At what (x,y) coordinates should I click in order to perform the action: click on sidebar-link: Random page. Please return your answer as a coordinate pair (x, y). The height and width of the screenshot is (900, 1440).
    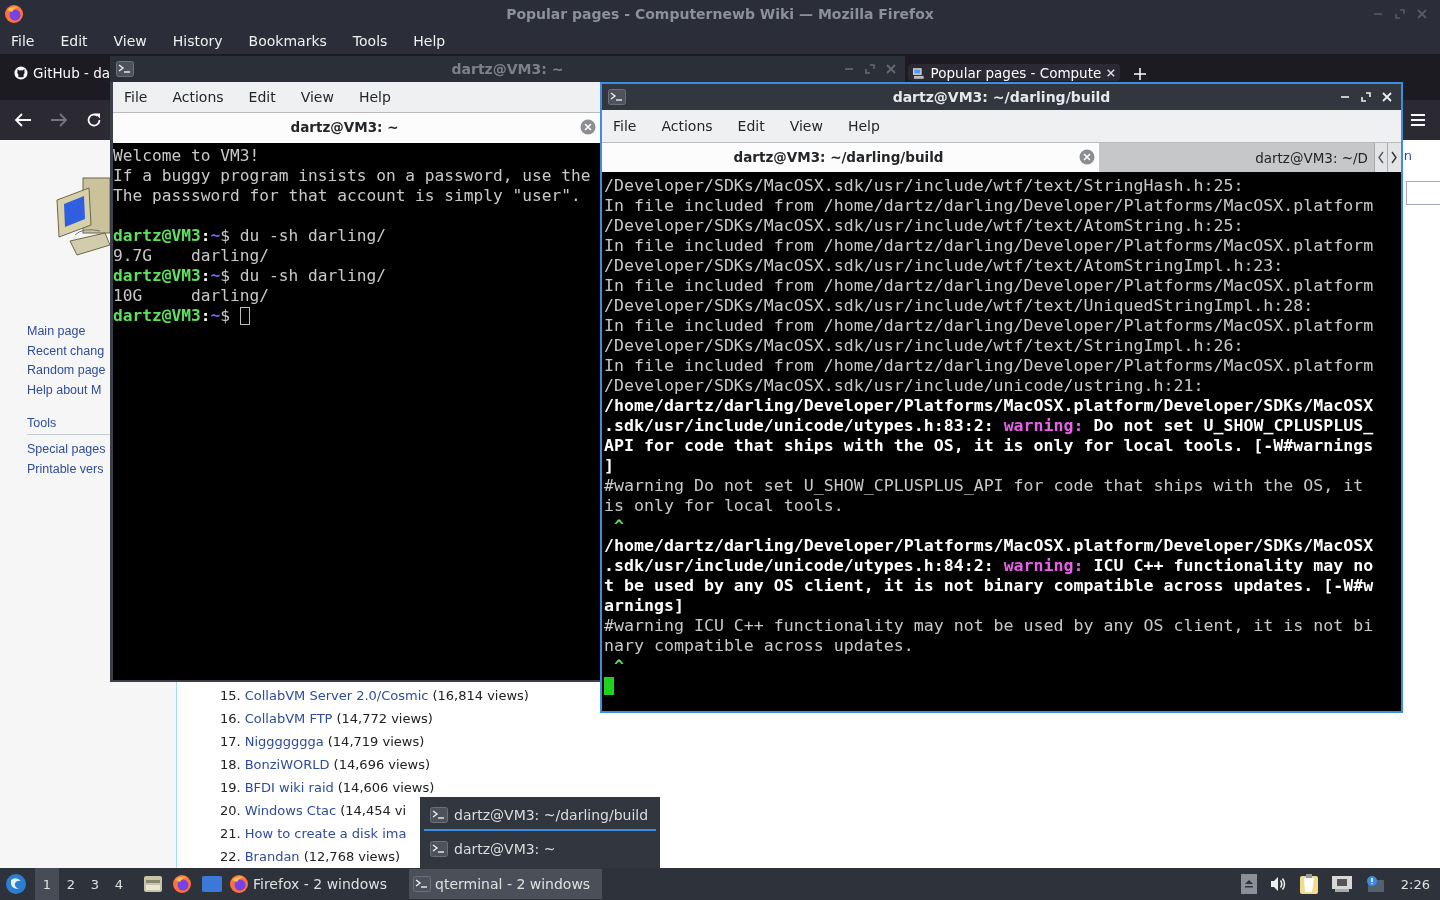
    Looking at the image, I should click on (66, 371).